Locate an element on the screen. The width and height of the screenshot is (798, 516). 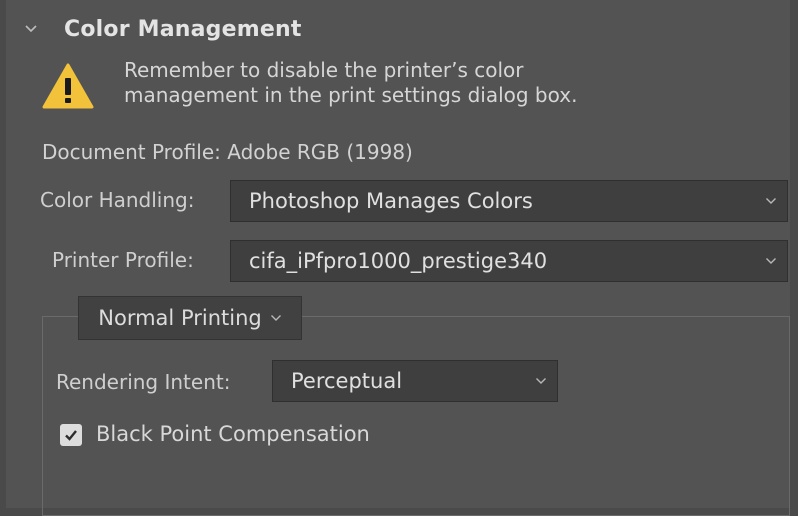
printing-mode-dropdown: Normal Printing is located at coordinates (190, 318).